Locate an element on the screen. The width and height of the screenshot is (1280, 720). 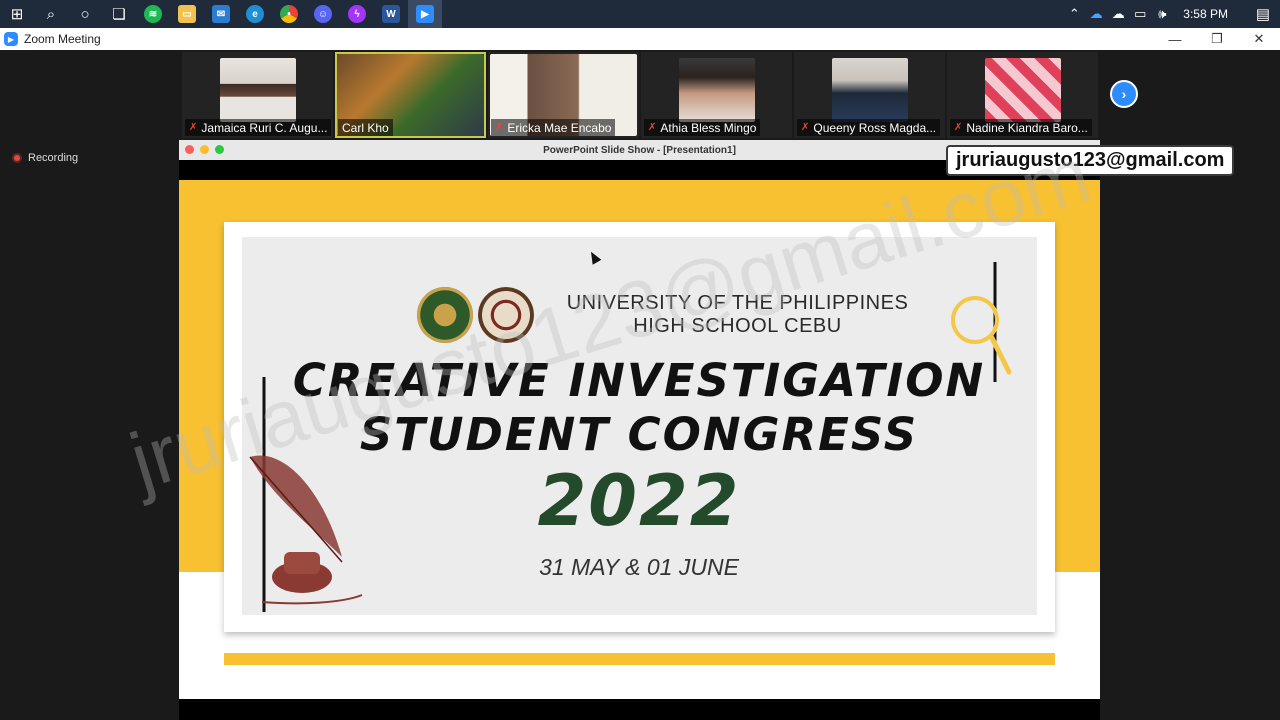
uphs-cebu-seal-icon is located at coordinates (506, 315).